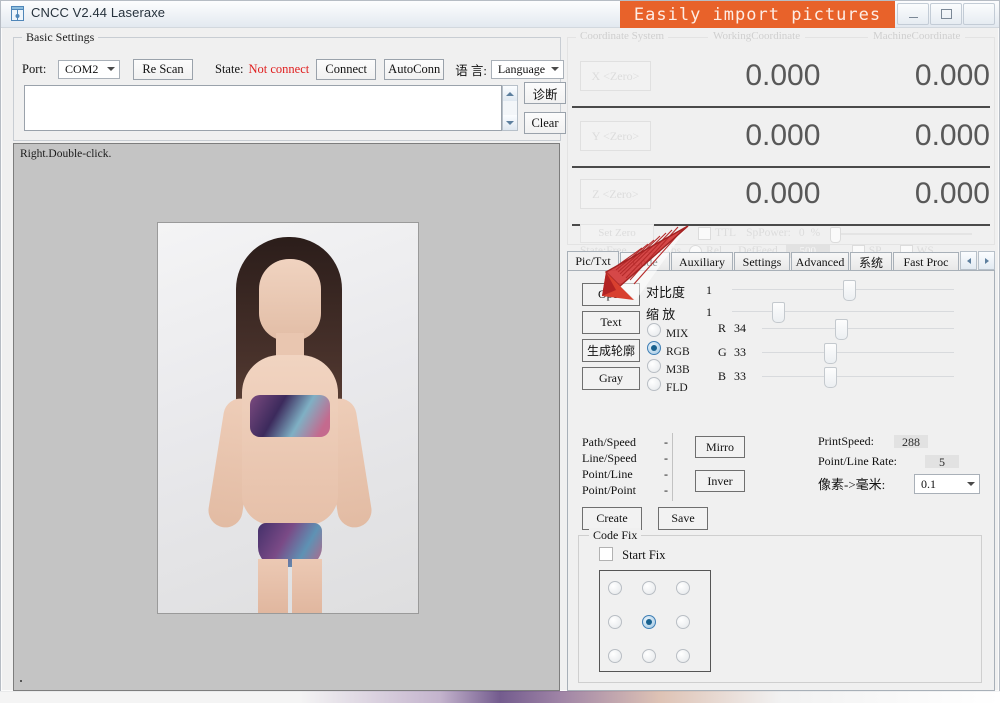  What do you see at coordinates (609, 458) in the screenshot?
I see `line-speed-label: Line/Speed` at bounding box center [609, 458].